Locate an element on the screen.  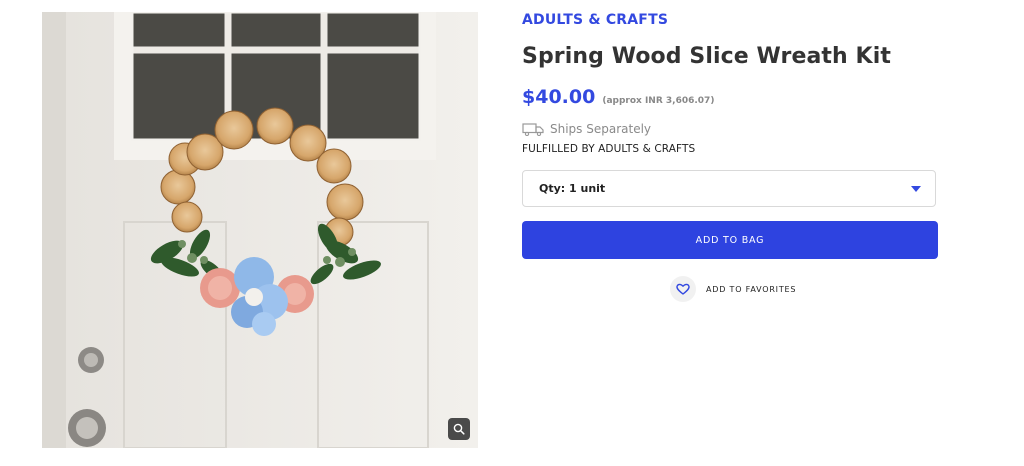
price-row: $40.00 (approx INR 3,606.07) is located at coordinates (618, 97).